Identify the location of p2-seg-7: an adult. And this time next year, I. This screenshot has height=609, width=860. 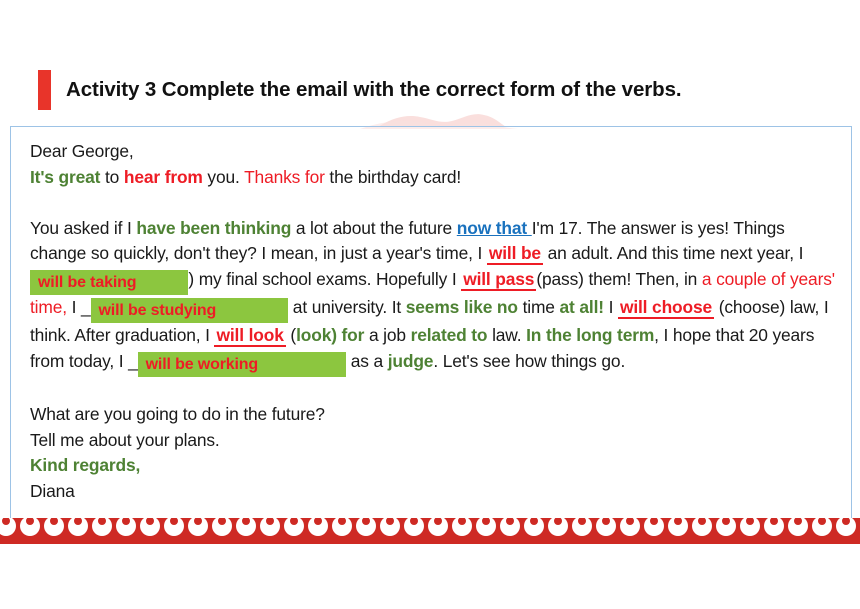
(673, 253).